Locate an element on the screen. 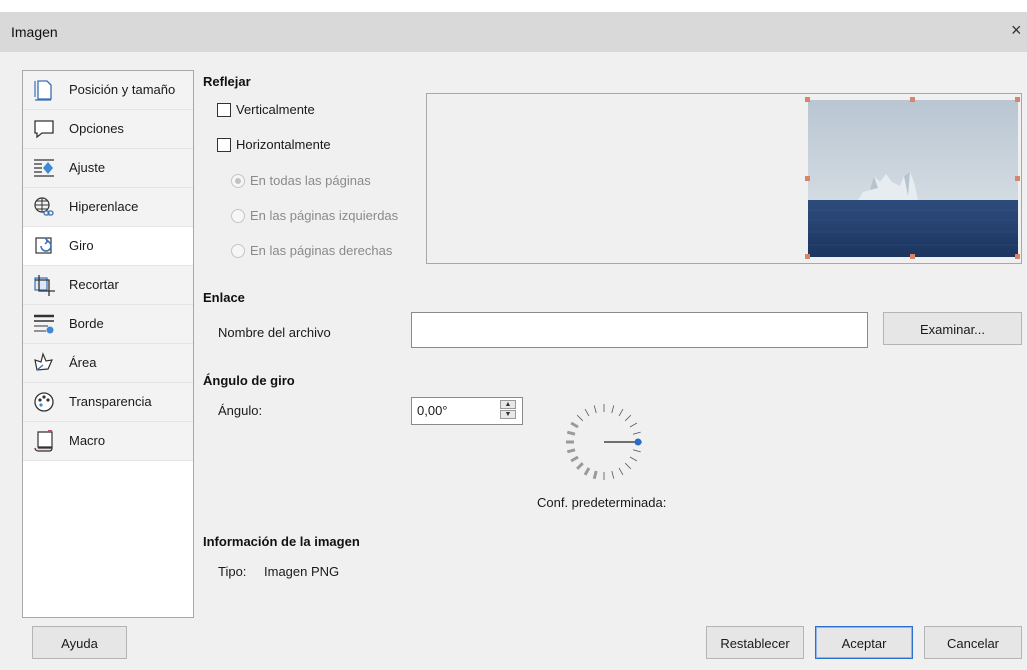 The height and width of the screenshot is (670, 1027). rotation-icon is located at coordinates (43, 245).